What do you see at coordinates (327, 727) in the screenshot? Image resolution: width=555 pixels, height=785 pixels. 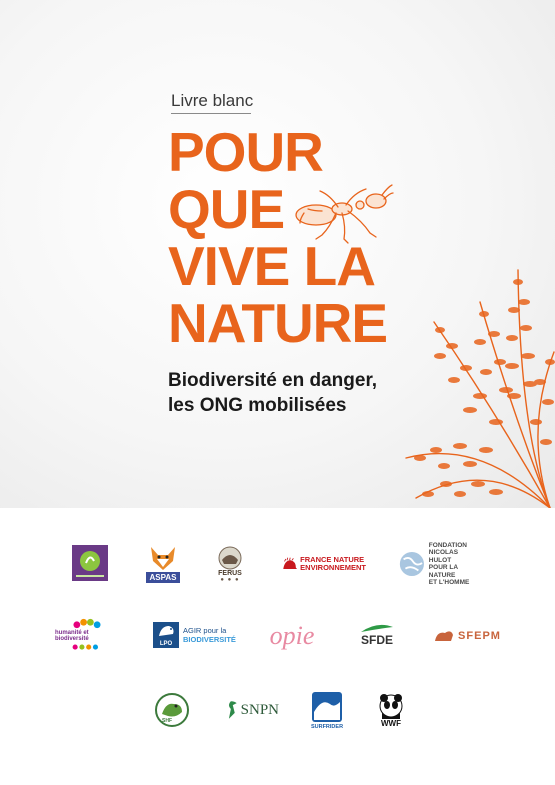 I see `surfrider-label: SURFRIDER` at bounding box center [327, 727].